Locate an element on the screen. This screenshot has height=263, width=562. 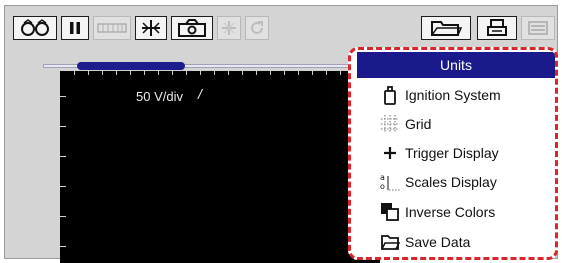
camera-icon is located at coordinates (192, 28).